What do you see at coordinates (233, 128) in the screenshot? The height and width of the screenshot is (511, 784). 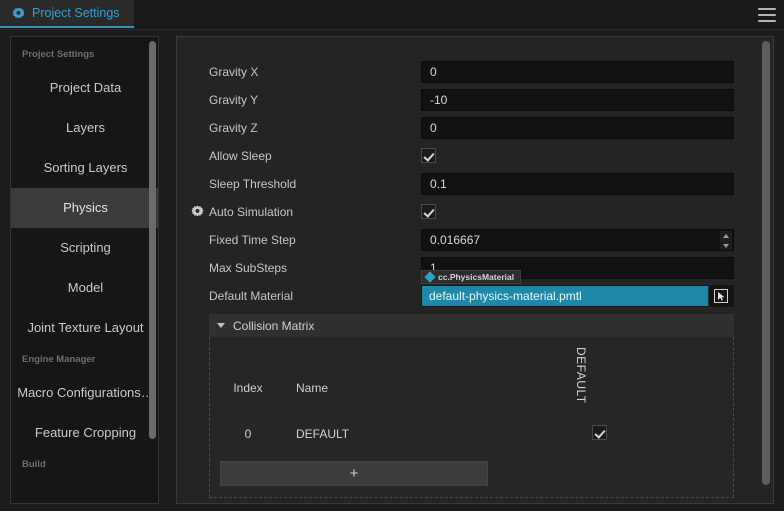 I see `field-label-gravity-z: Gravity Z` at bounding box center [233, 128].